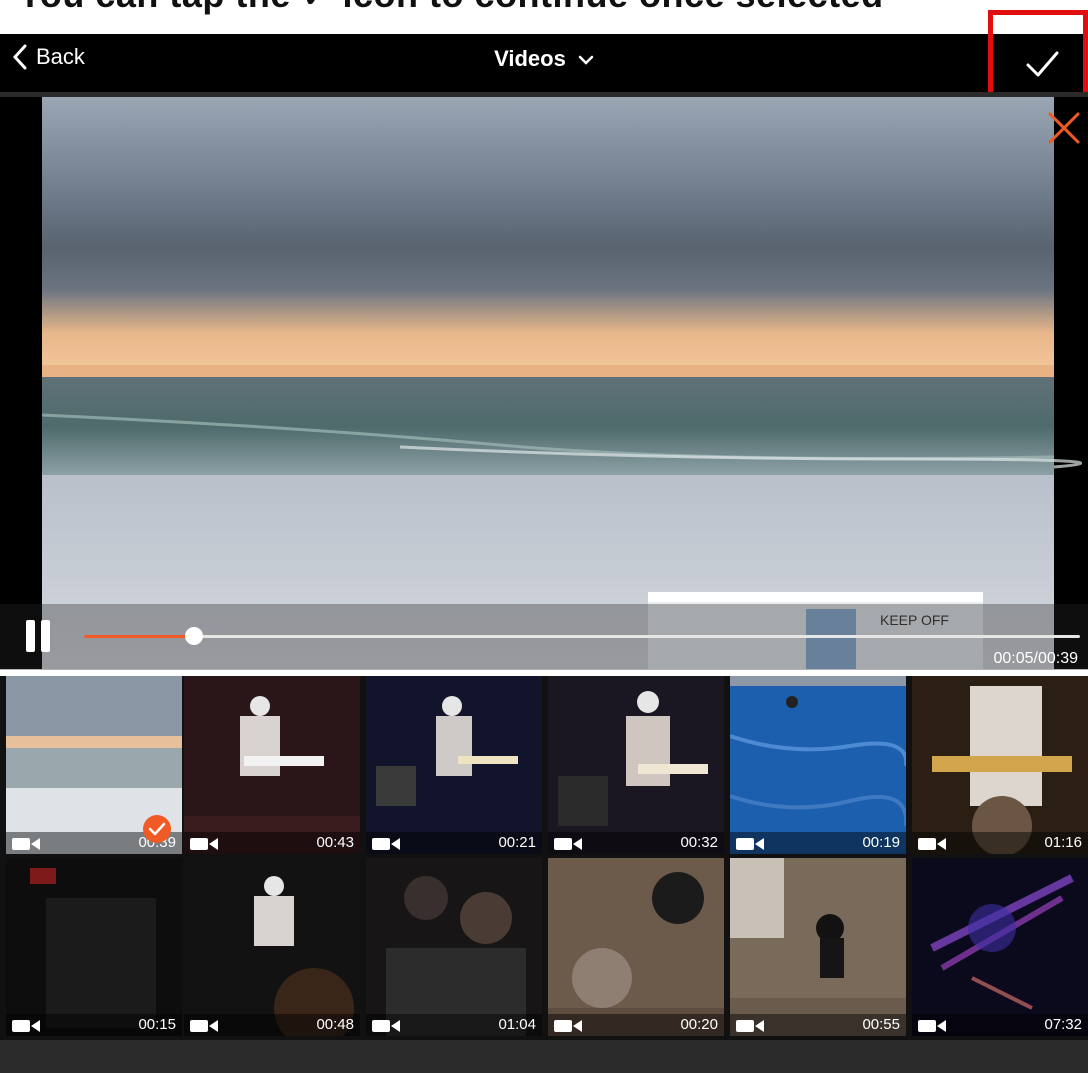  I want to click on playback-time: 00:05/00:39, so click(1035, 658).